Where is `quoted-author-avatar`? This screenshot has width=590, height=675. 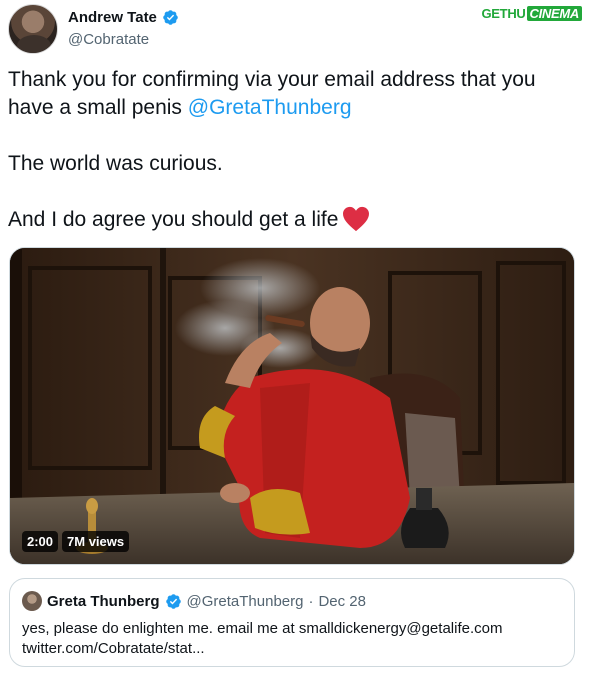
quoted-author-avatar is located at coordinates (32, 601).